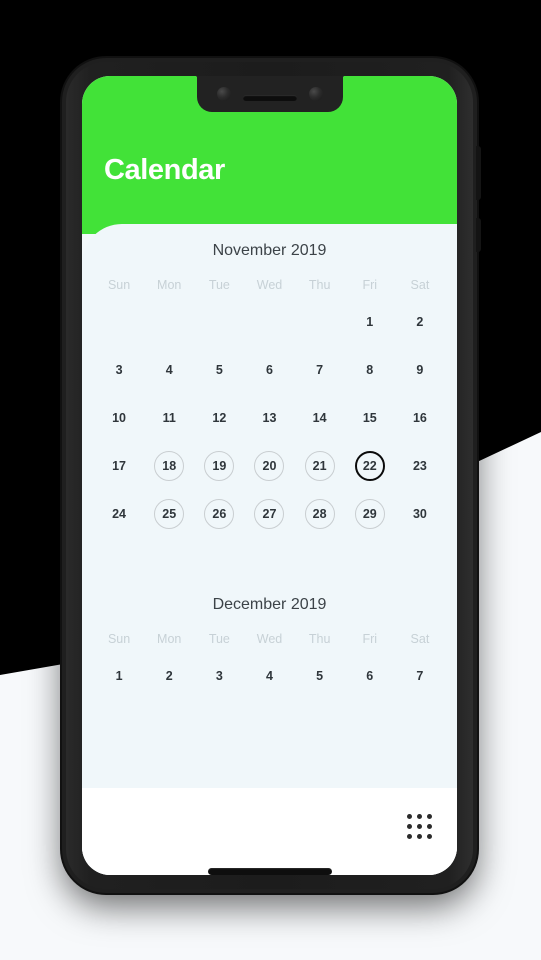 Image resolution: width=541 pixels, height=960 pixels. Describe the element at coordinates (420, 466) in the screenshot. I see `day-cell: 23` at that location.